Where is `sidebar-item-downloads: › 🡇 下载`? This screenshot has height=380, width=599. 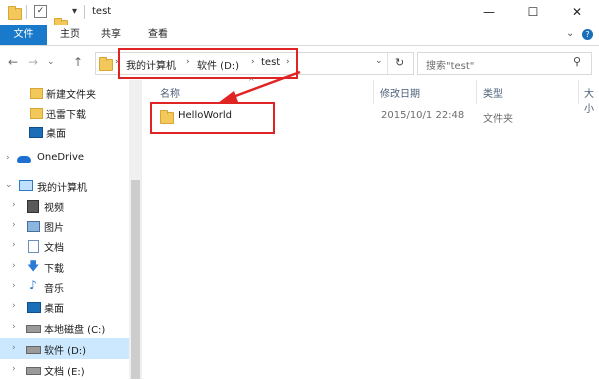 sidebar-item-downloads: › 🡇 下载 is located at coordinates (64, 266).